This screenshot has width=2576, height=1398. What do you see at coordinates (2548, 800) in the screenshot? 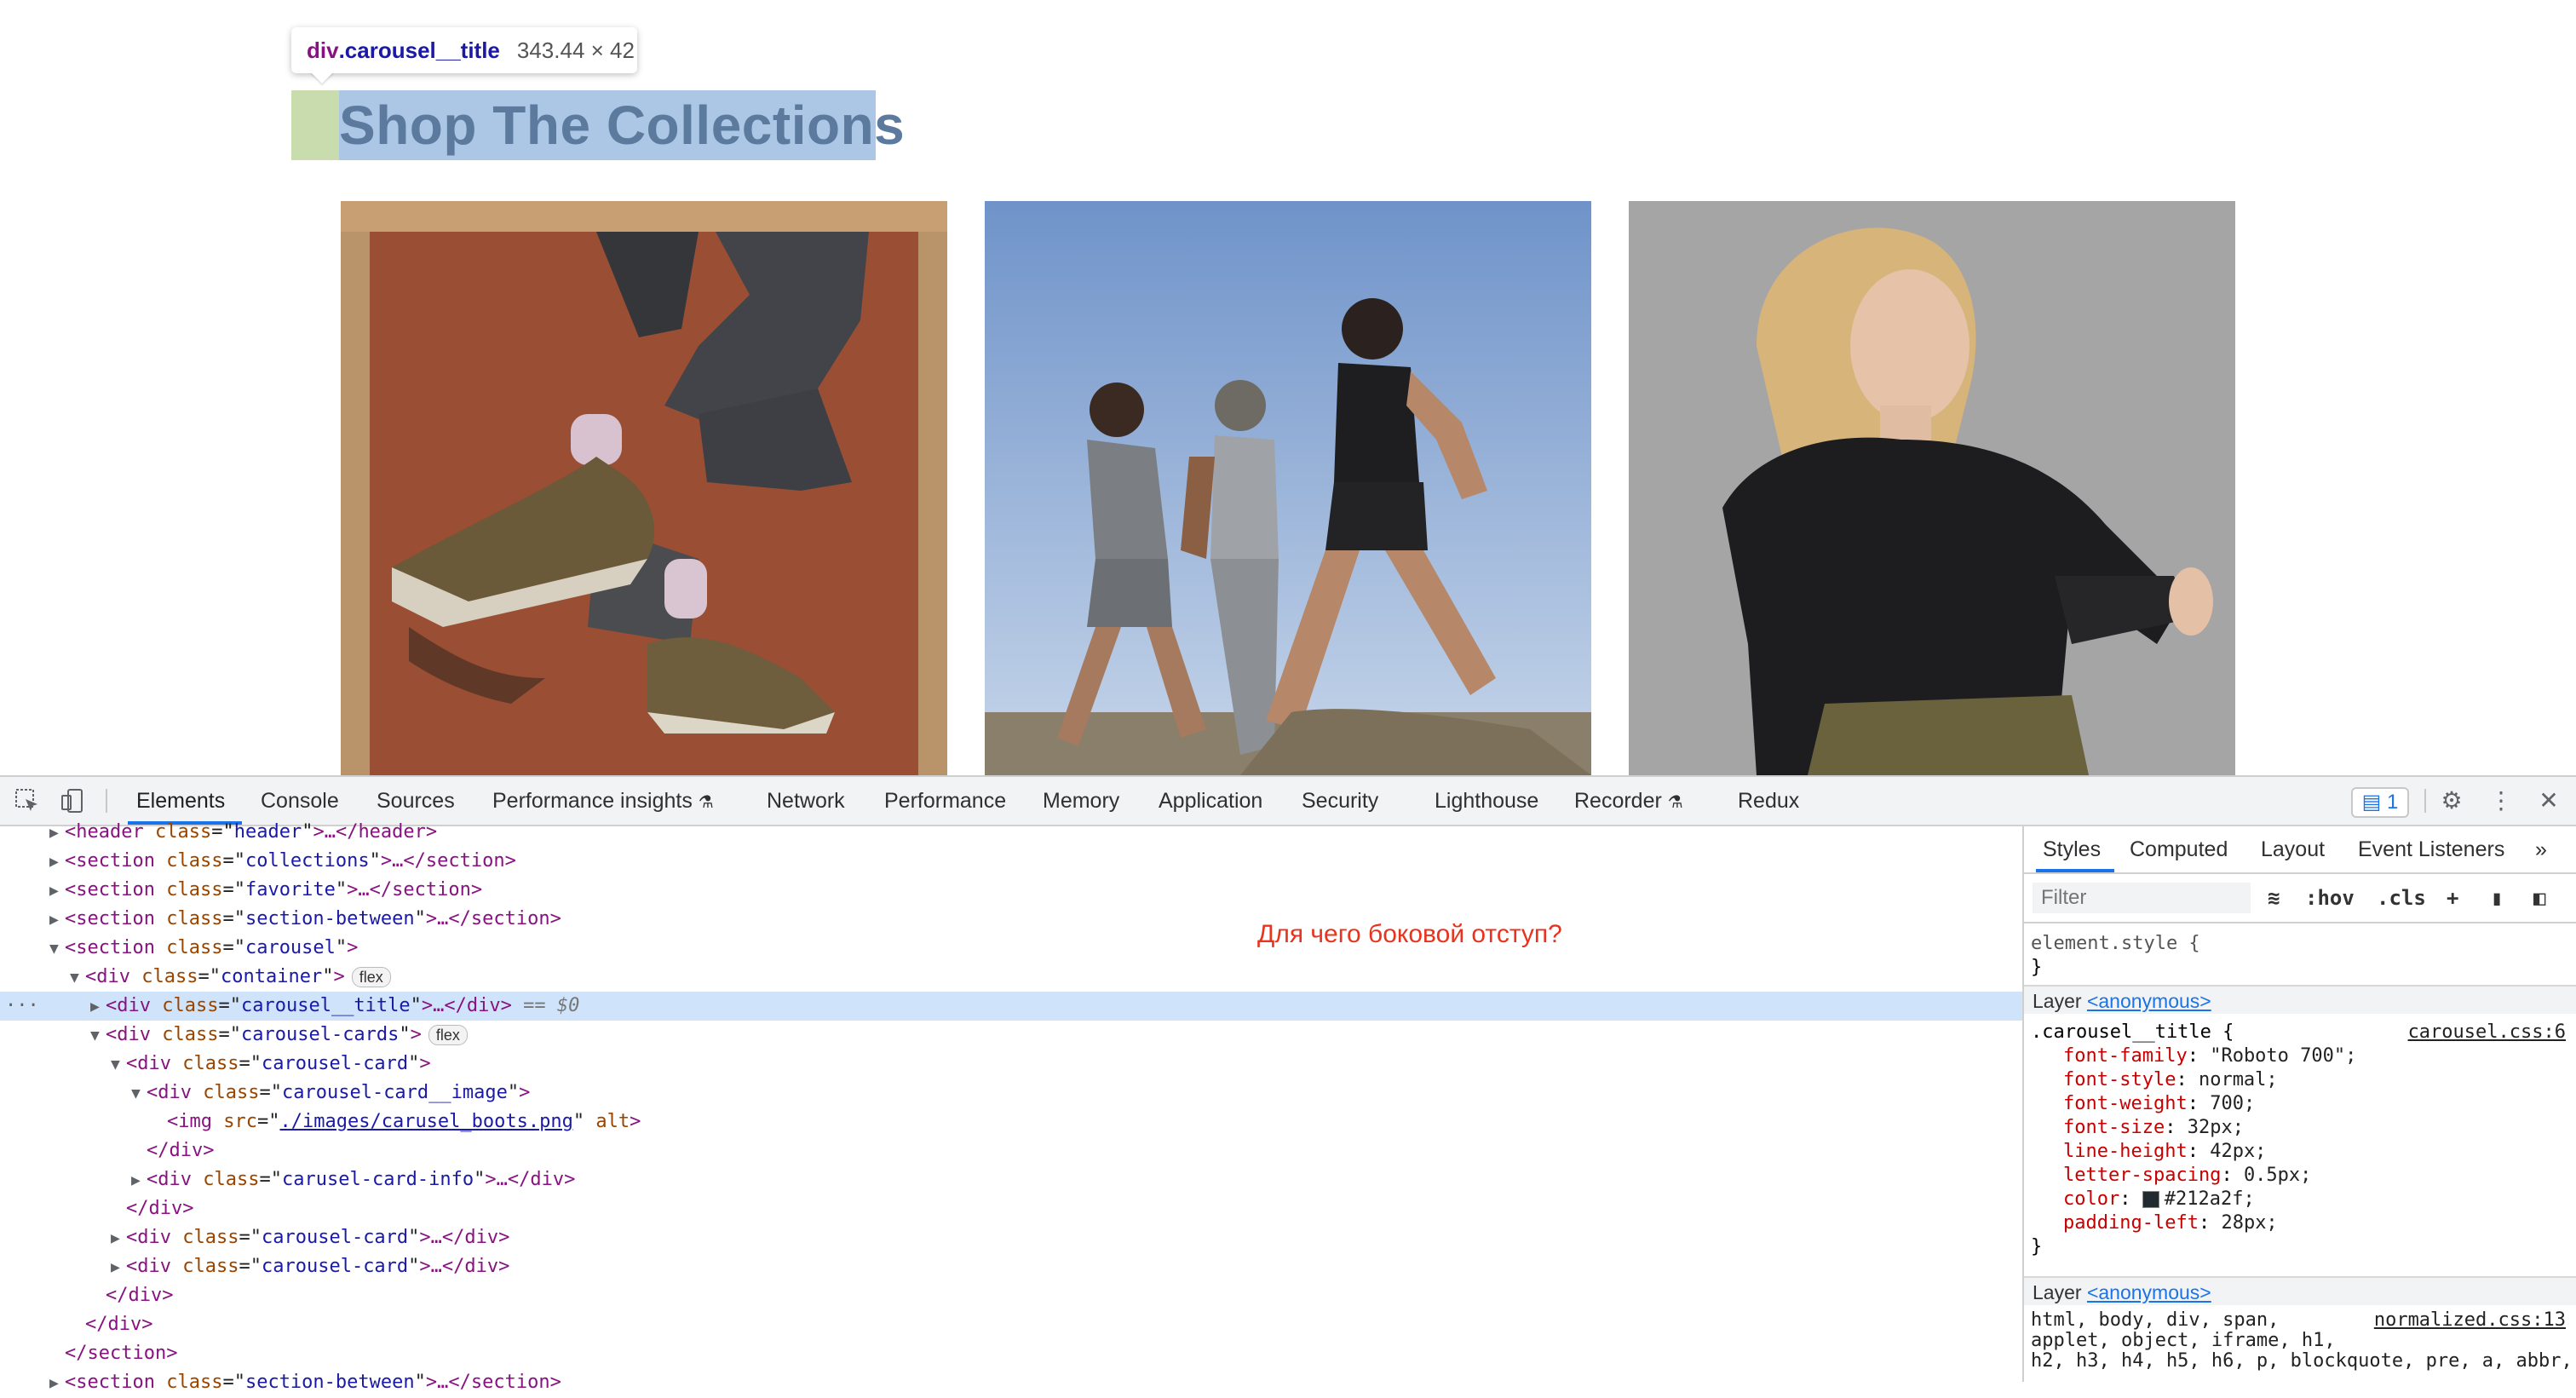
I see `close-icon: ✕` at bounding box center [2548, 800].